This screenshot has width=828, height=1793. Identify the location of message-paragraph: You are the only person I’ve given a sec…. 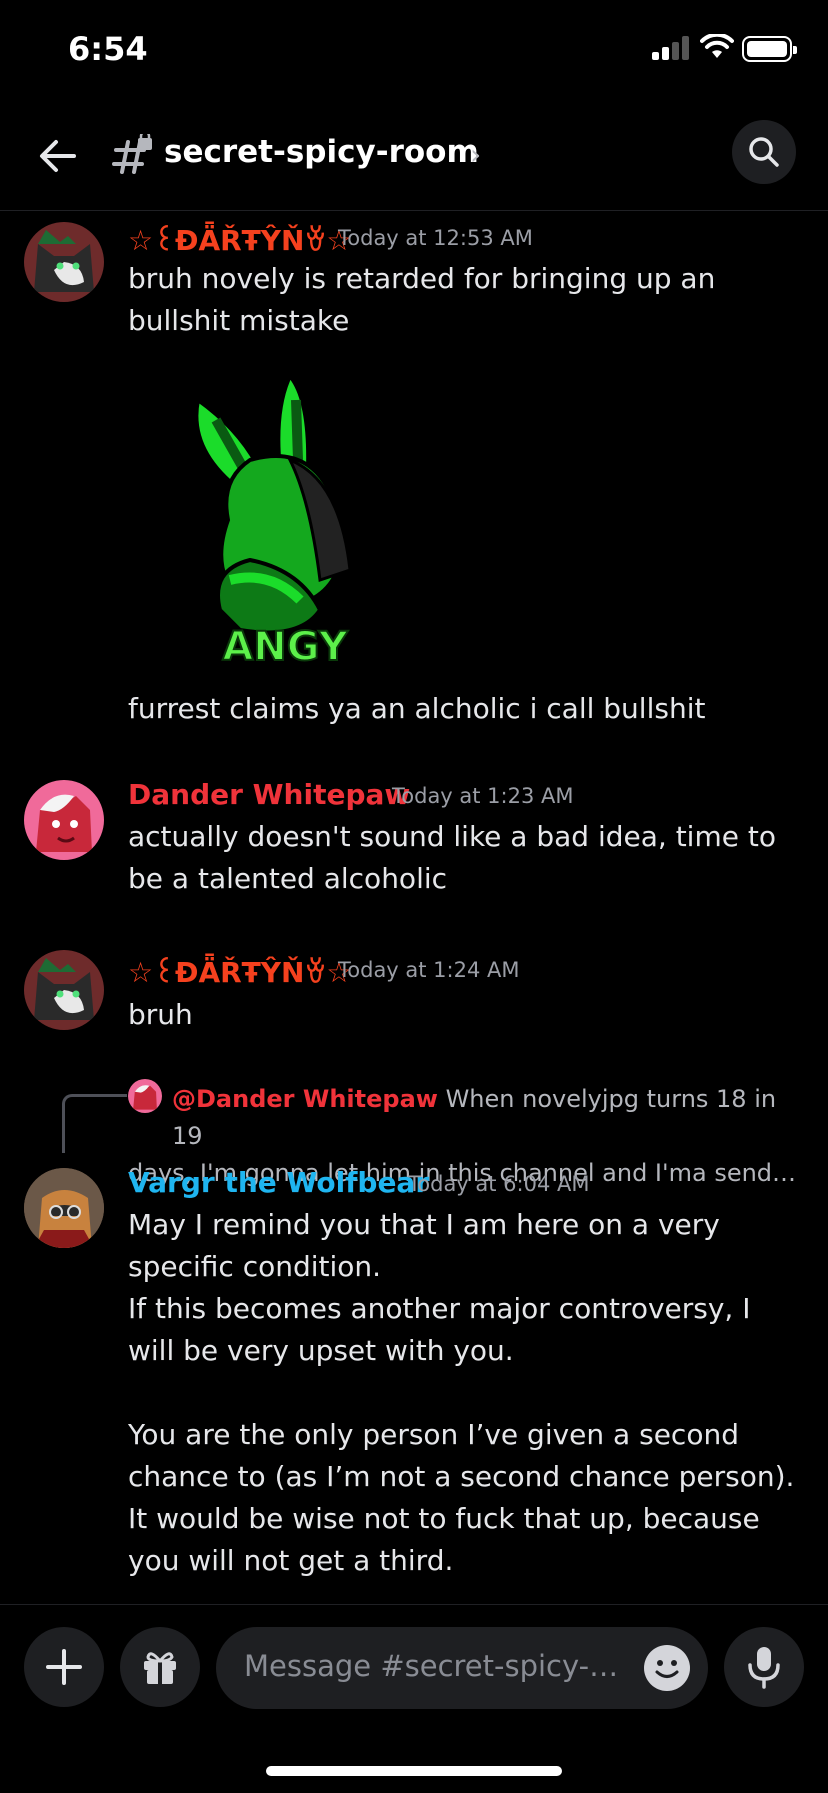
(461, 1497).